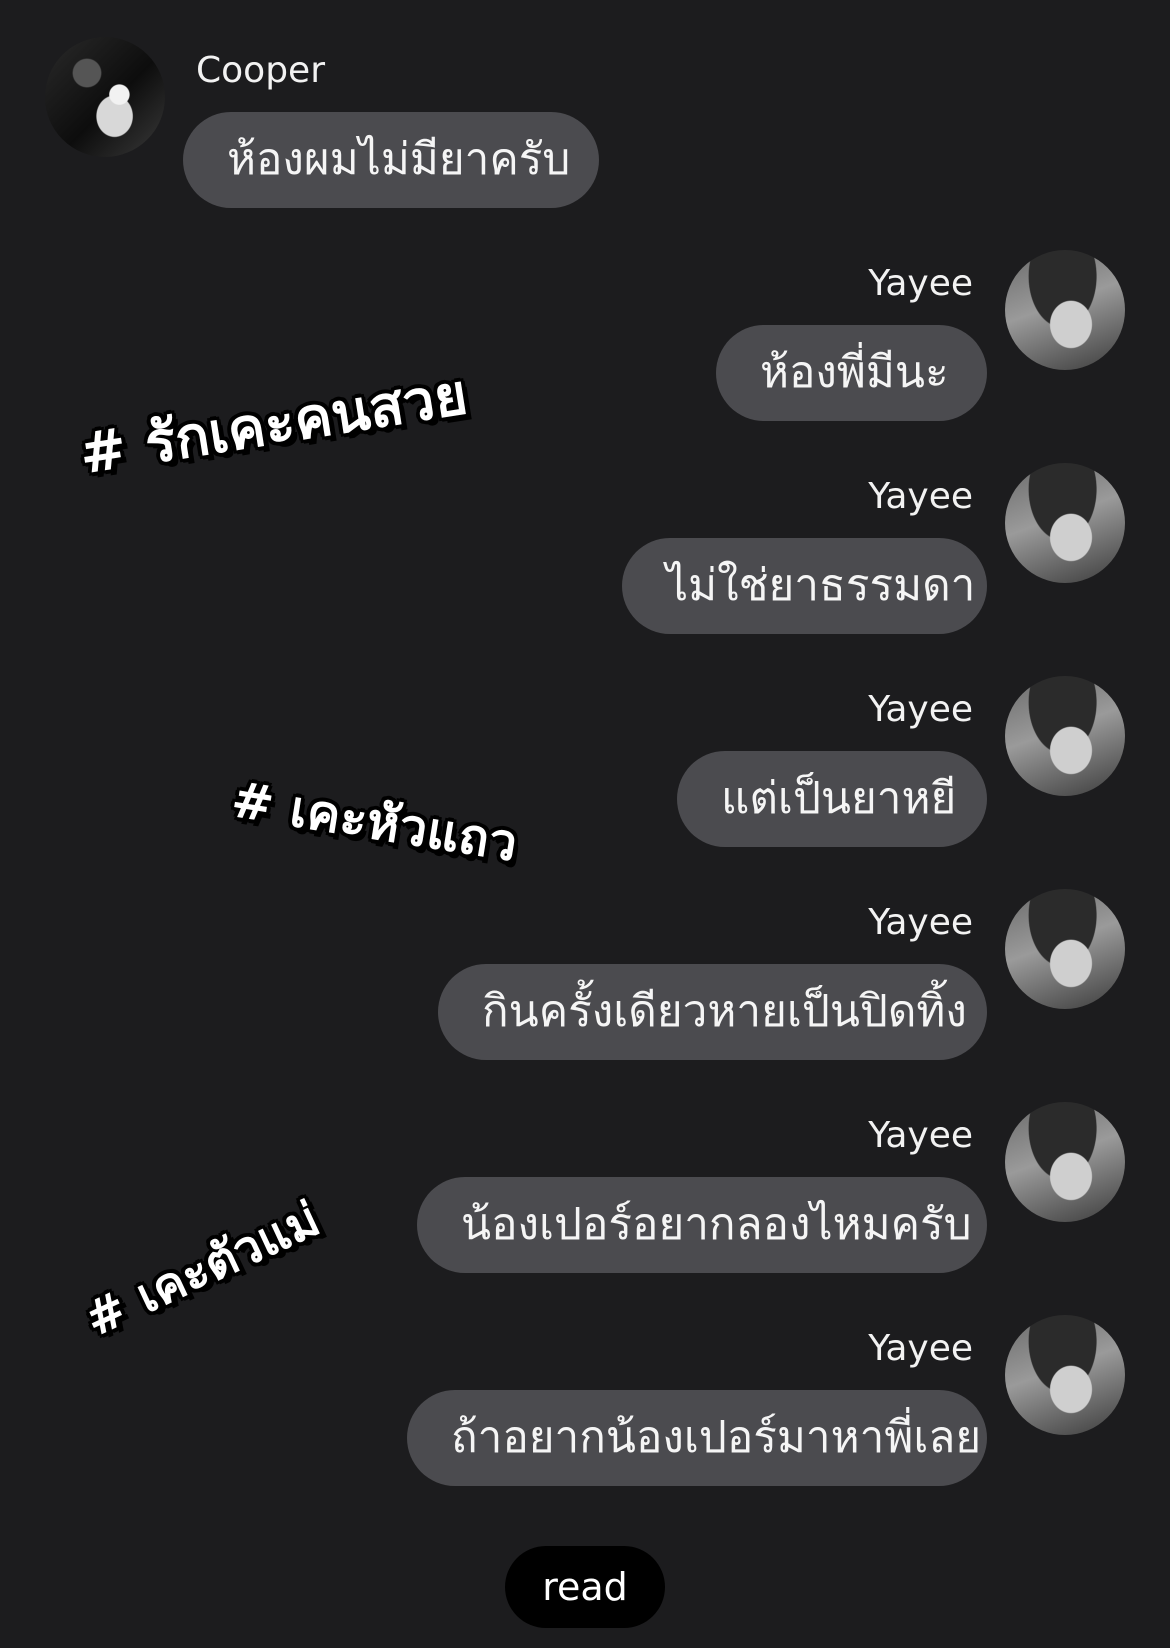  I want to click on hashtag-overlay: # เคะตัวแม่, so click(202, 1270).